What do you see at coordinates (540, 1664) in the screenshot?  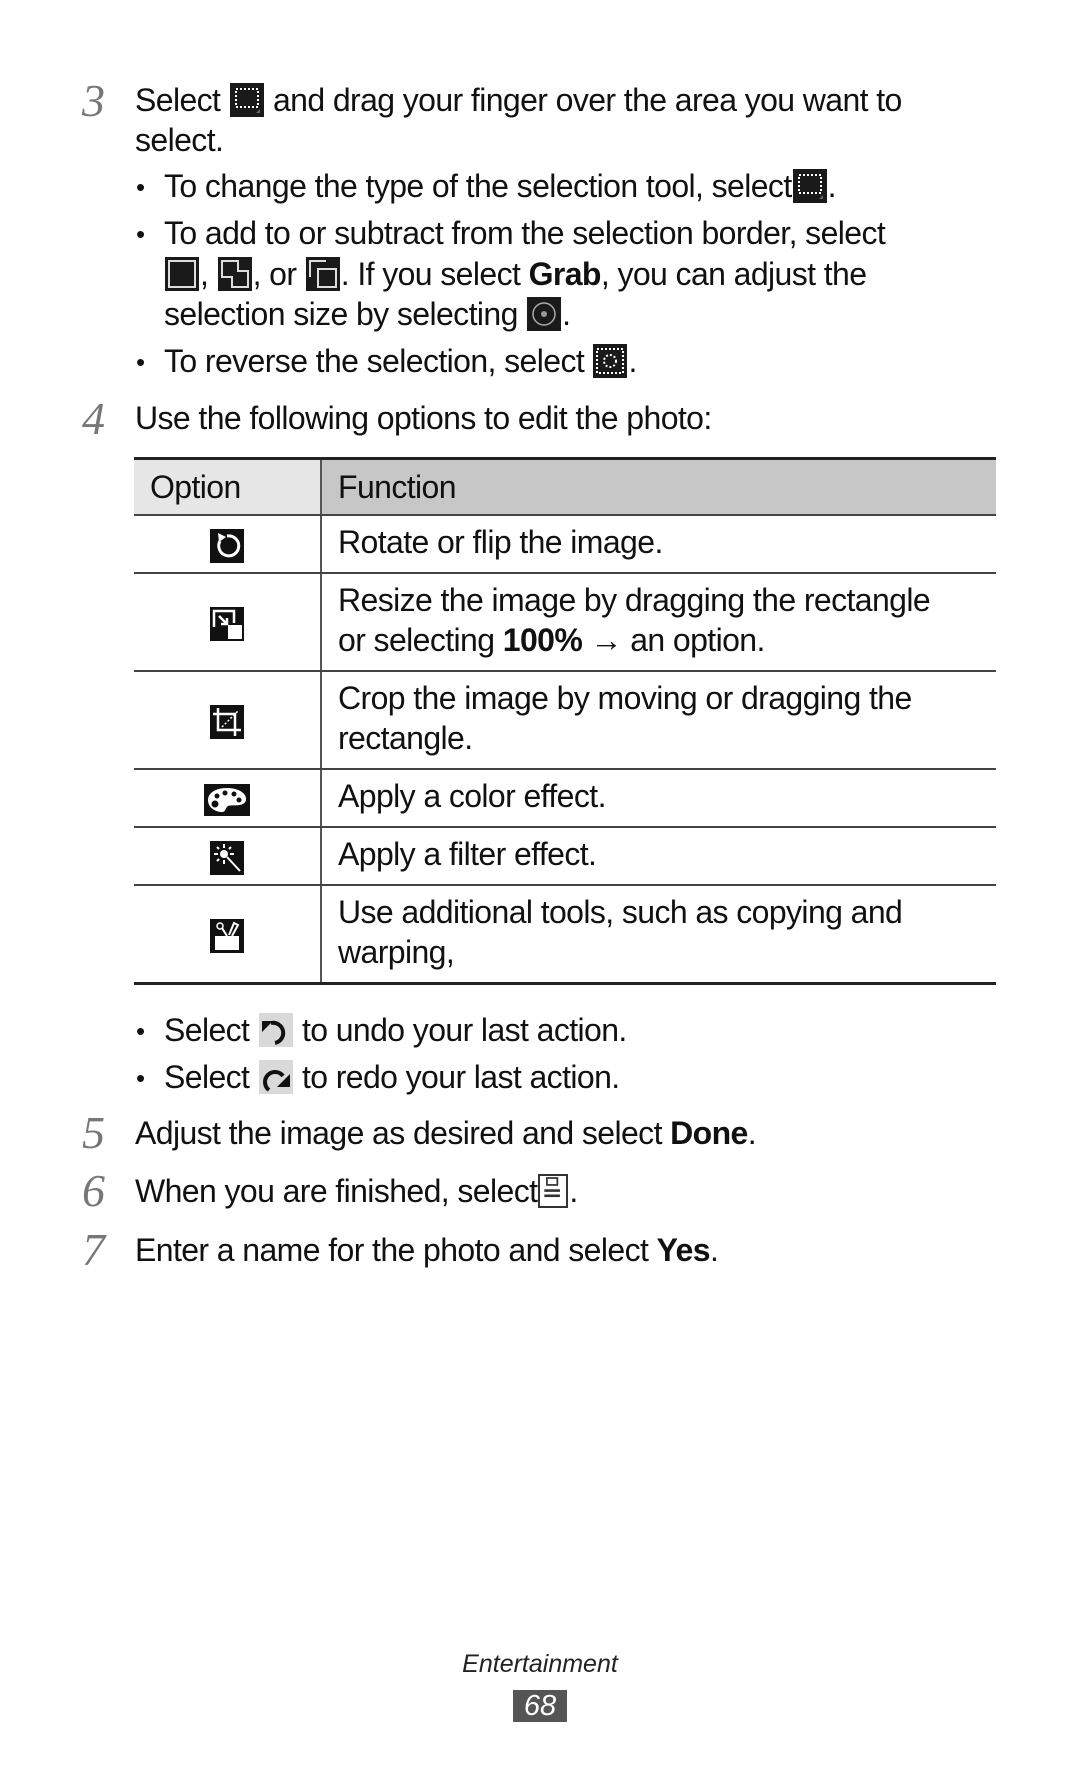 I see `section-title: Entertainment` at bounding box center [540, 1664].